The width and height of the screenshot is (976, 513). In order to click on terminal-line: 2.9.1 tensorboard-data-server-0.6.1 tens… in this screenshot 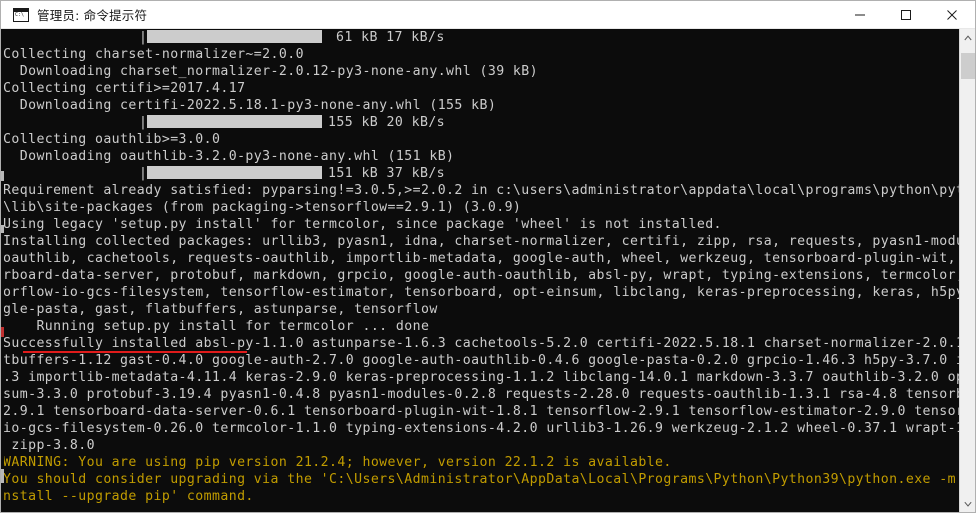, I will do `click(482, 411)`.